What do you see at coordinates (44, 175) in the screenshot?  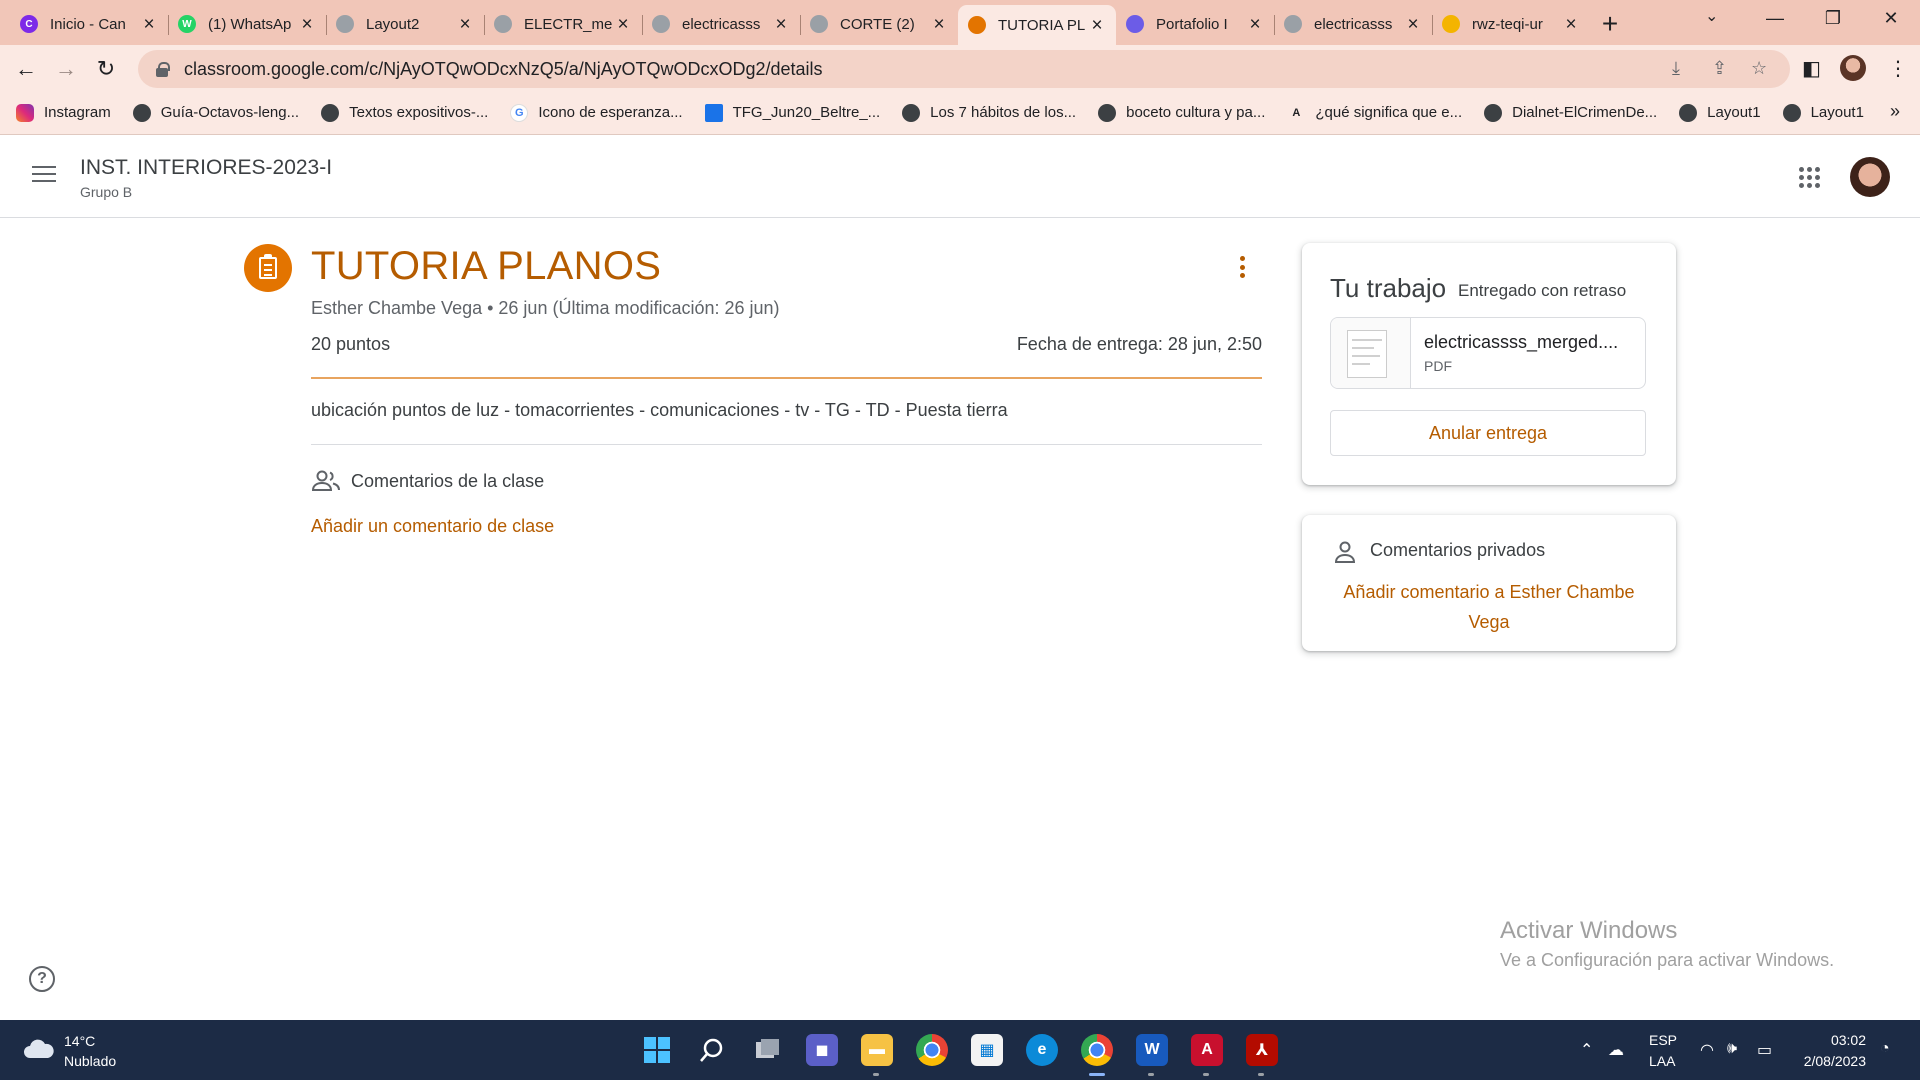 I see `main-menu-icon` at bounding box center [44, 175].